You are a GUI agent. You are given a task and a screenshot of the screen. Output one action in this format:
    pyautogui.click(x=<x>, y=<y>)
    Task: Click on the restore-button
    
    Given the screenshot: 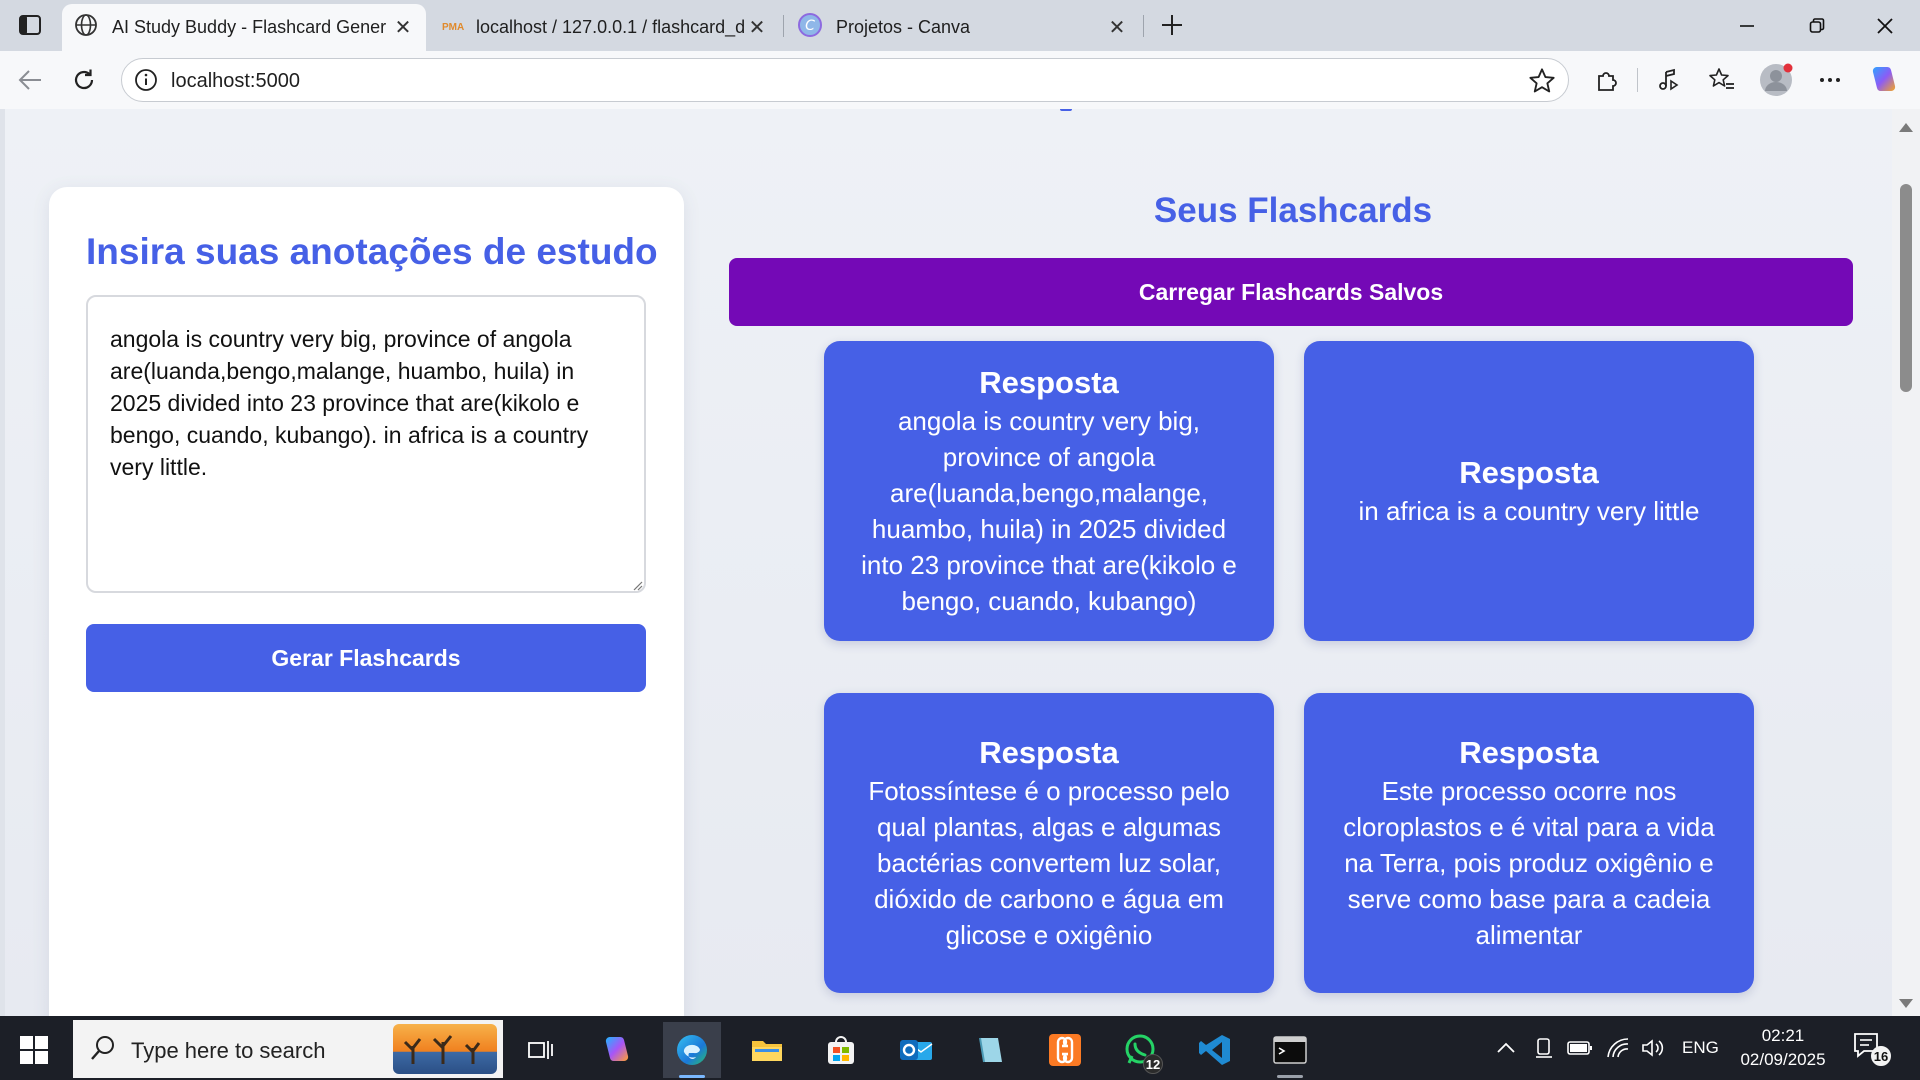 What is the action you would take?
    pyautogui.click(x=1817, y=25)
    